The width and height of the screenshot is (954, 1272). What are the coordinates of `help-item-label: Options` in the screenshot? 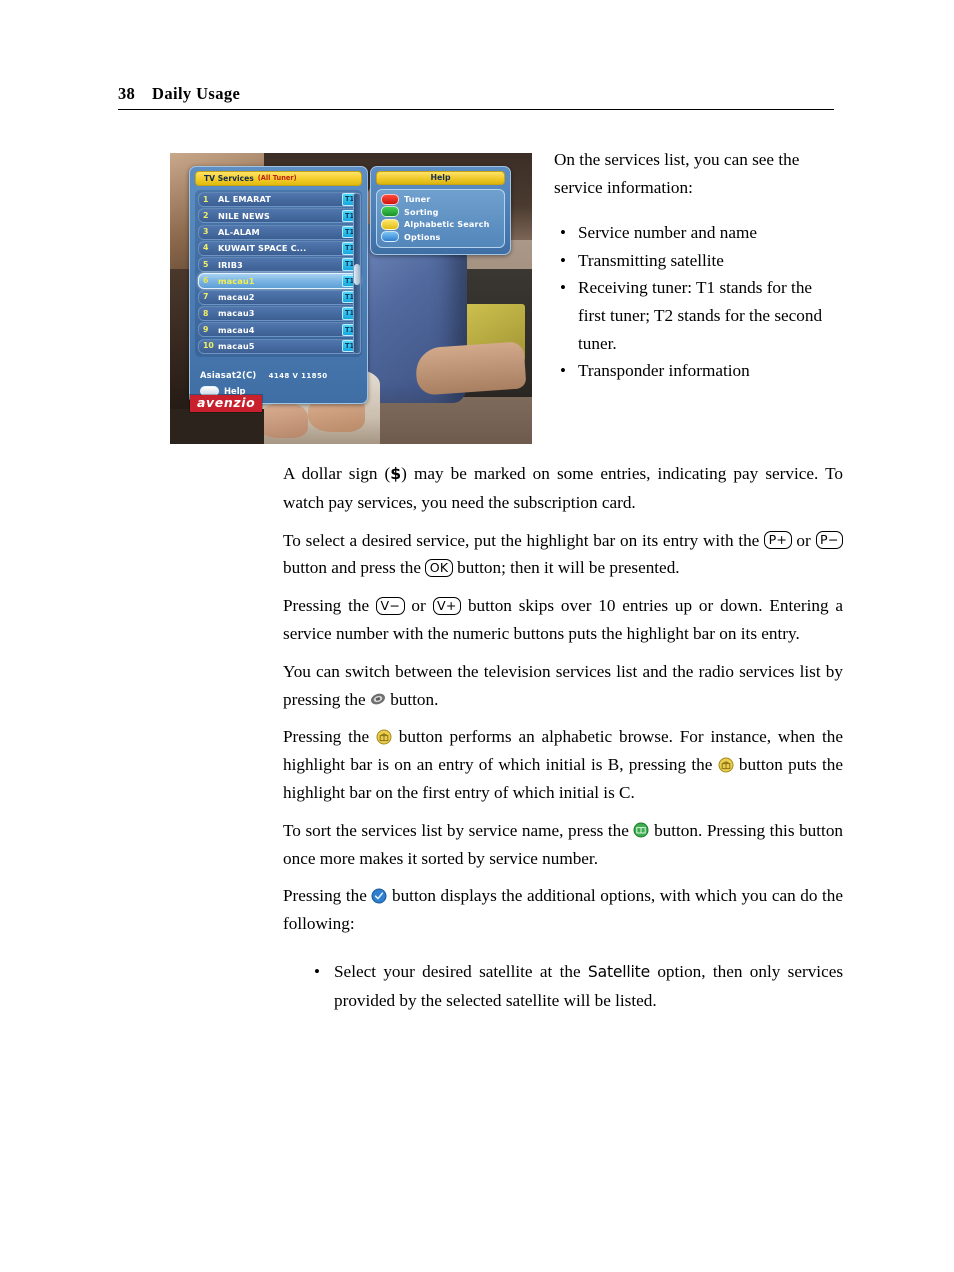 It's located at (422, 236).